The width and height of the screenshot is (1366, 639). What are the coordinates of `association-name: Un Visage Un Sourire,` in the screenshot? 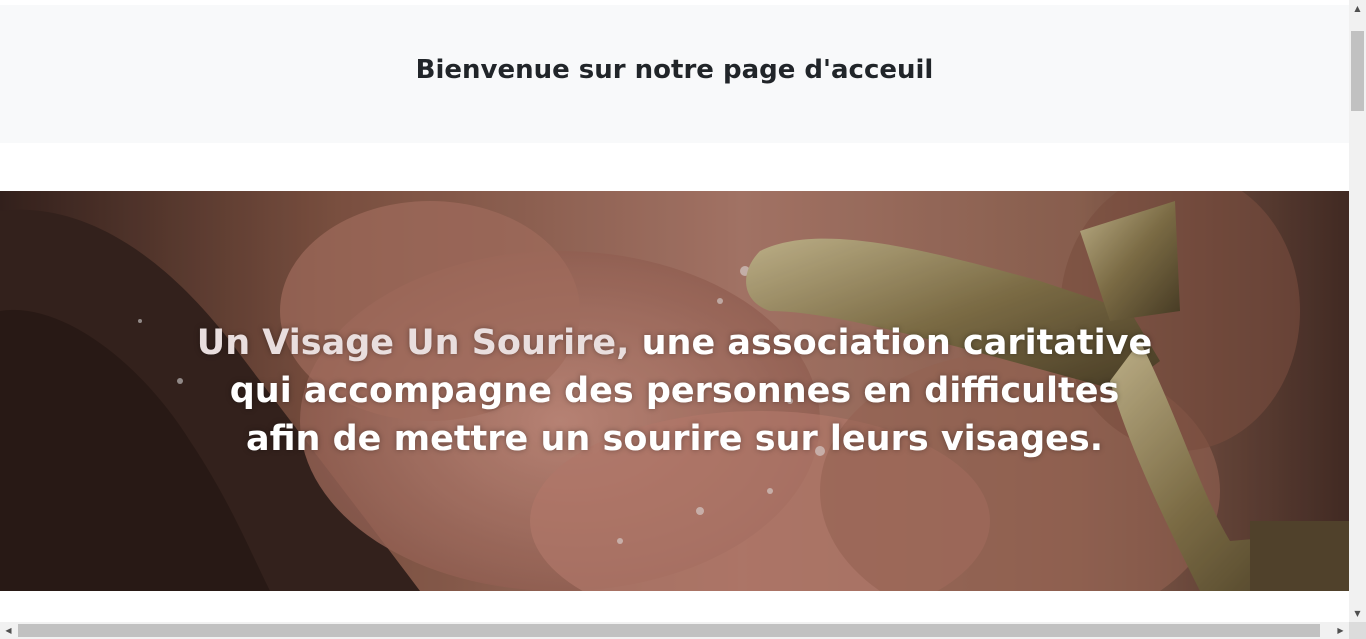 It's located at (413, 343).